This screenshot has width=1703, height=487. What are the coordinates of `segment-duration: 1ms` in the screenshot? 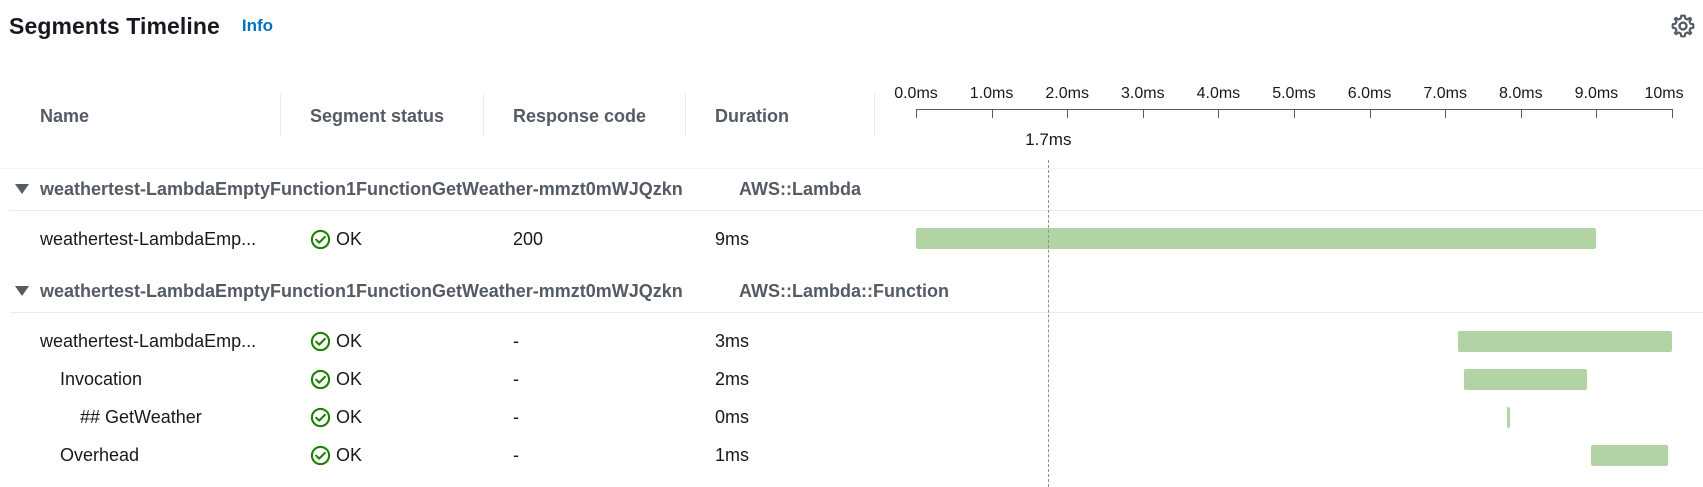 It's located at (732, 454).